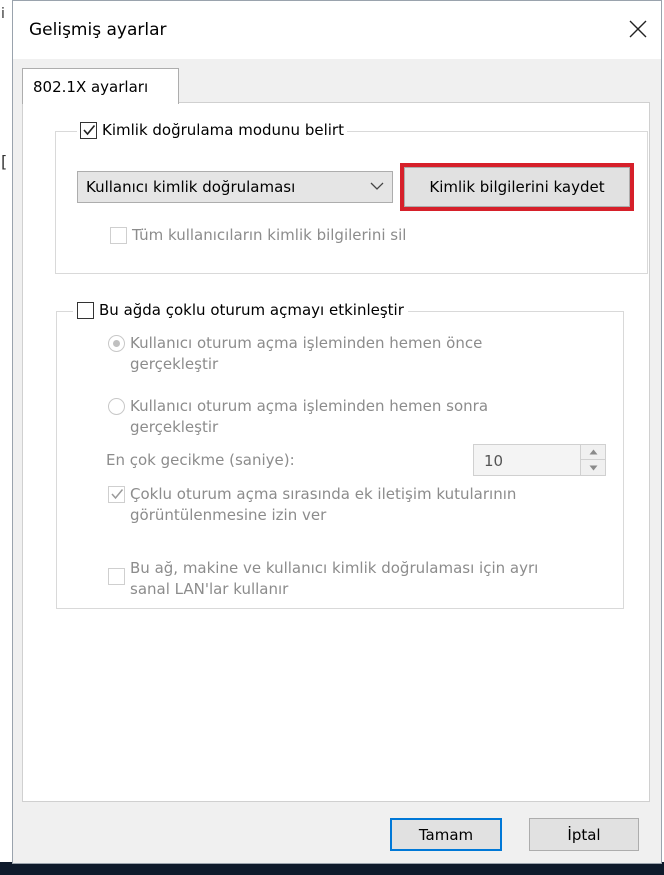  I want to click on close-icon, so click(638, 29).